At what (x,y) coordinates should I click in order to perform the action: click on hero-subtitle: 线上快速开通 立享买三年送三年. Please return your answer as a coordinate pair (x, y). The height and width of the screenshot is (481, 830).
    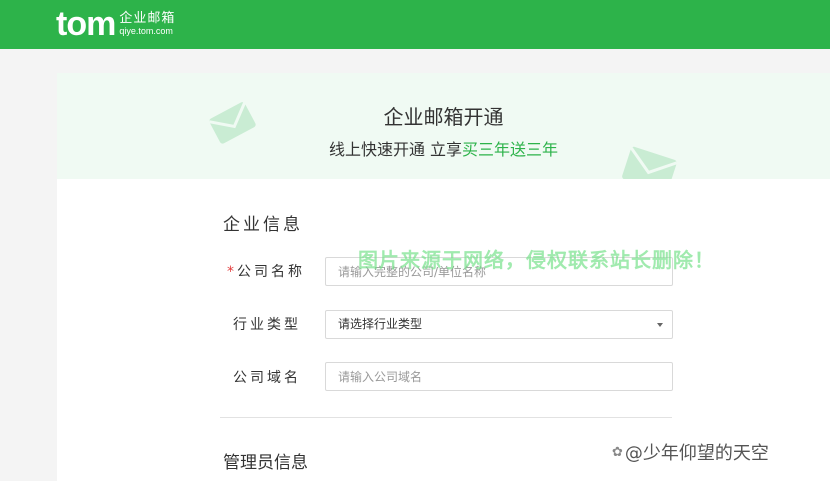
    Looking at the image, I should click on (443, 148).